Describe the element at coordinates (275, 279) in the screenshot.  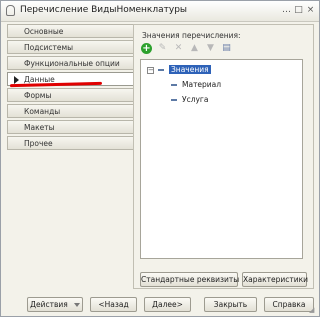
I see `characteristics-button: Характеристики` at that location.